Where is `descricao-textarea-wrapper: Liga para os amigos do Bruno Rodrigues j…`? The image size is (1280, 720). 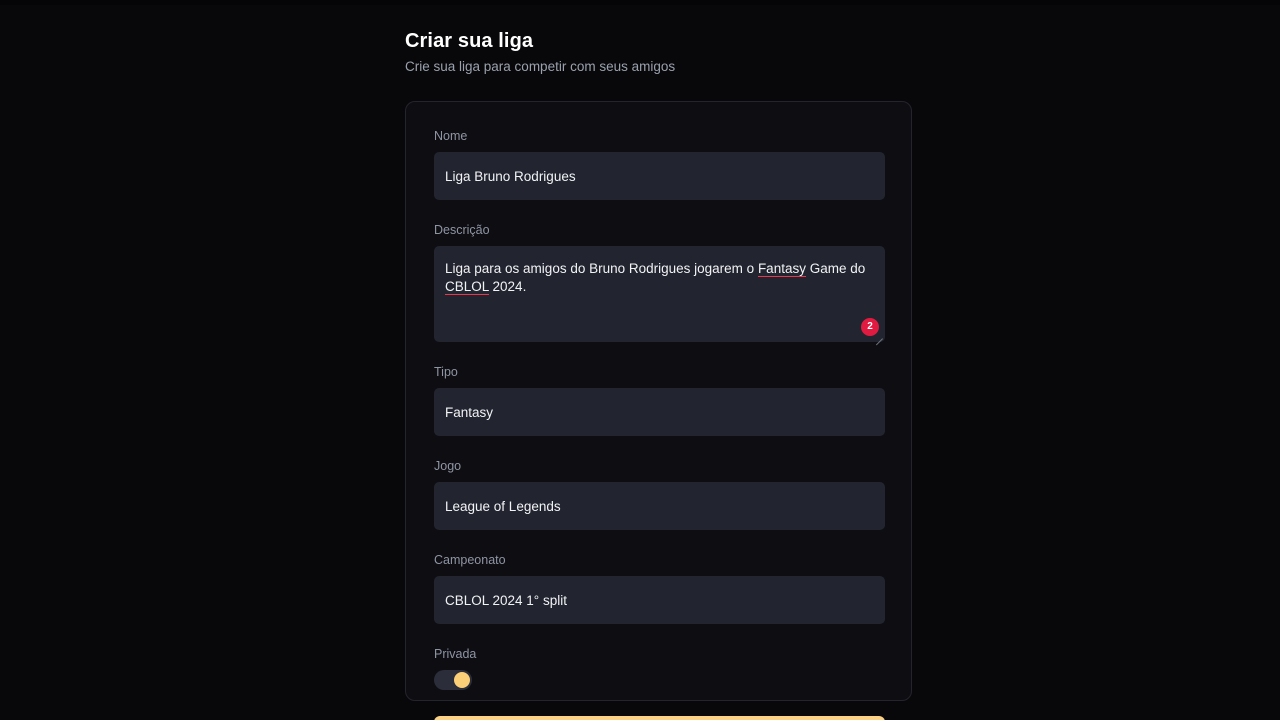 descricao-textarea-wrapper: Liga para os amigos do Bruno Rodrigues j… is located at coordinates (659, 296).